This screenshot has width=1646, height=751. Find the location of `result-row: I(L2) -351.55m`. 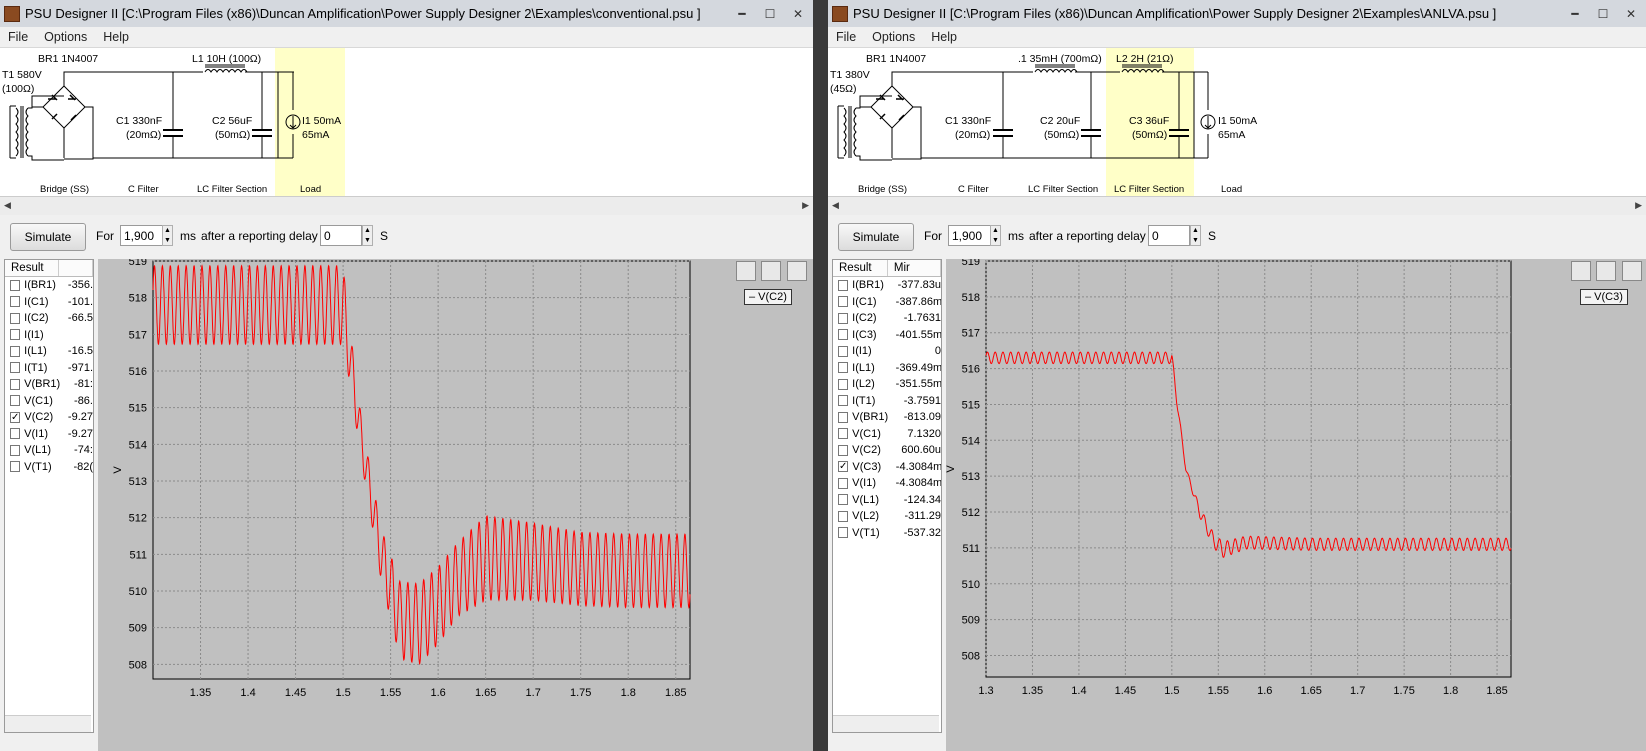

result-row: I(L2) -351.55m is located at coordinates (887, 384).